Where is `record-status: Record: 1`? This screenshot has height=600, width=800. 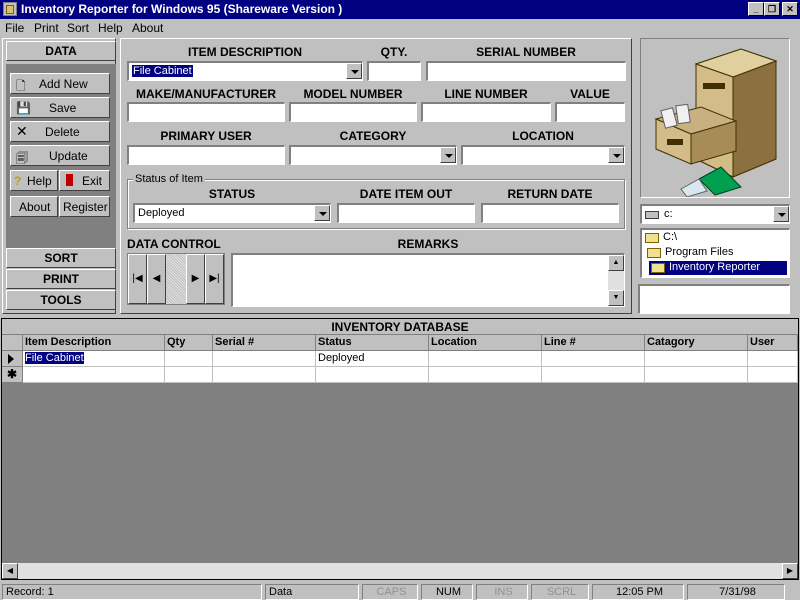
record-status: Record: 1 is located at coordinates (132, 592).